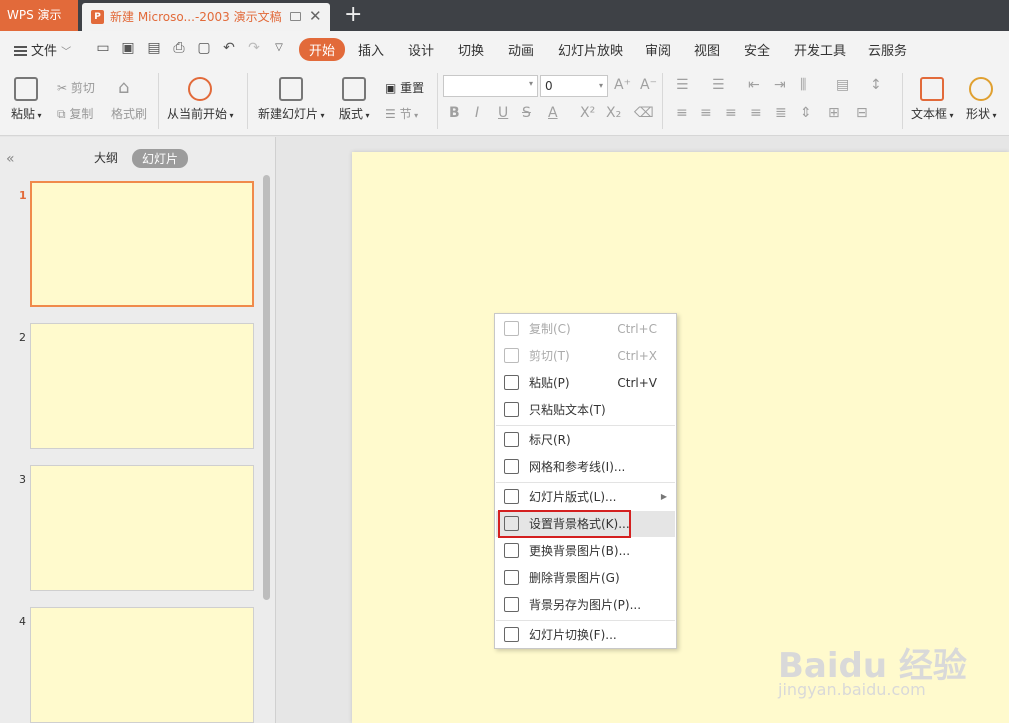 This screenshot has height=723, width=1009. What do you see at coordinates (876, 85) in the screenshot?
I see `line-spacing-icon: ↕` at bounding box center [876, 85].